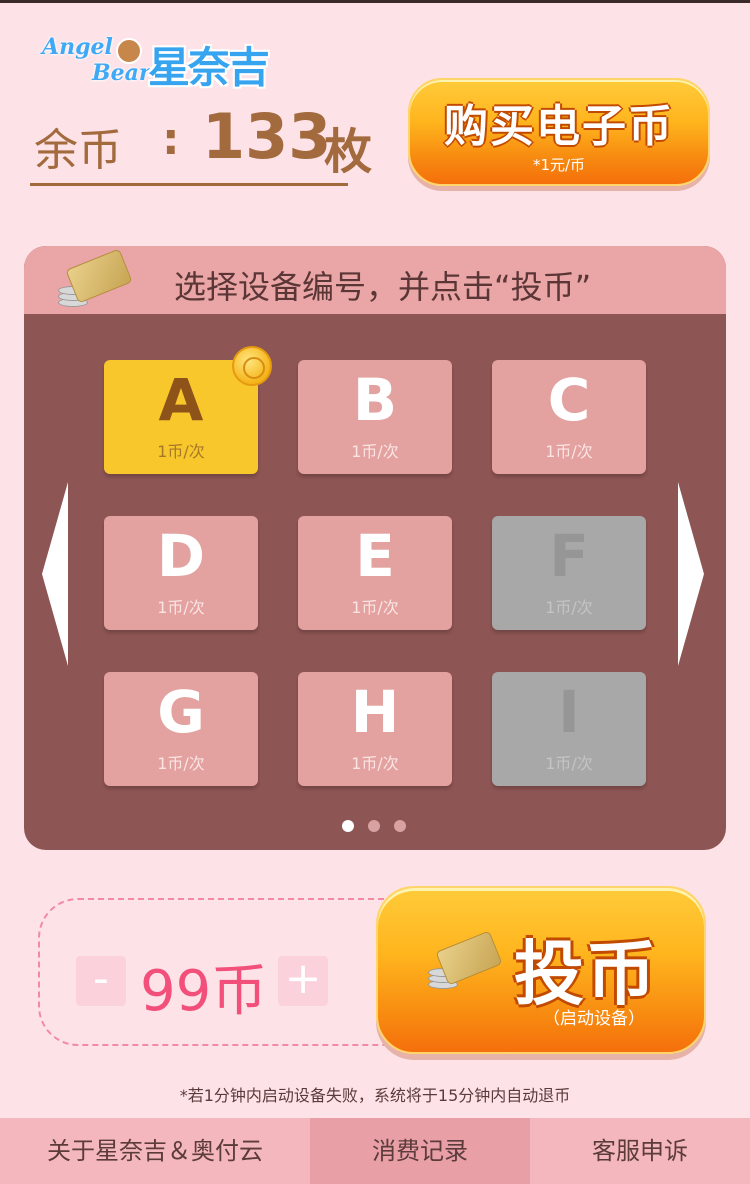 Image resolution: width=750 pixels, height=1184 pixels. Describe the element at coordinates (375, 400) in the screenshot. I see `device-letter: B` at that location.